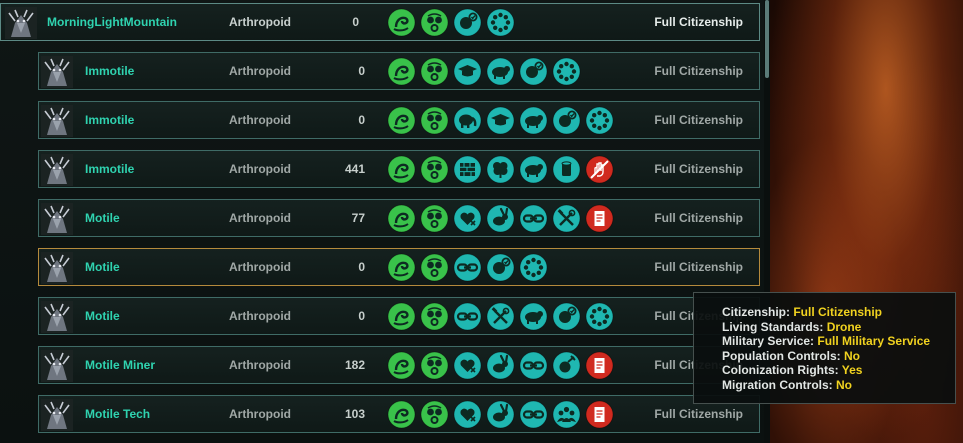 The width and height of the screenshot is (963, 443). What do you see at coordinates (838, 312) in the screenshot?
I see `tooltip-line: Citizenship: Full Citizenship` at bounding box center [838, 312].